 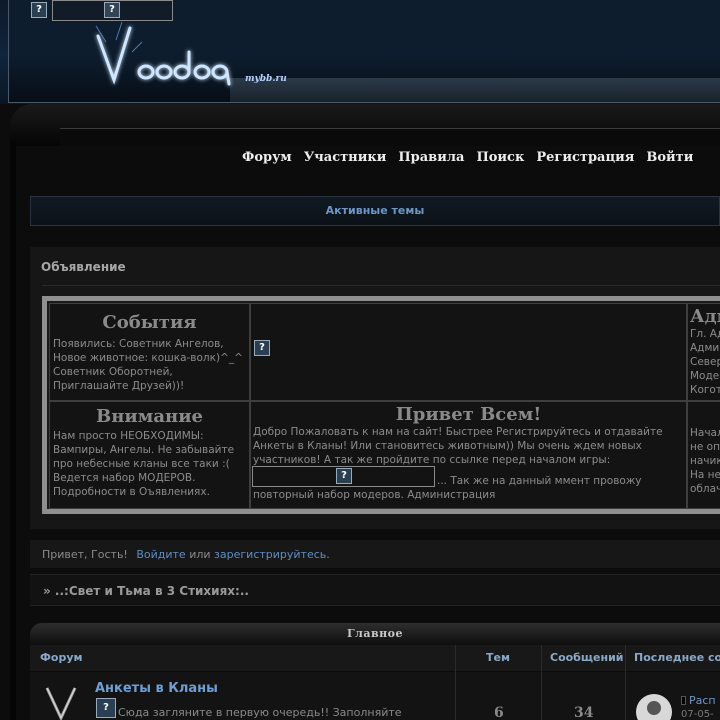 I want to click on login-link: Войдите, so click(x=160, y=554).